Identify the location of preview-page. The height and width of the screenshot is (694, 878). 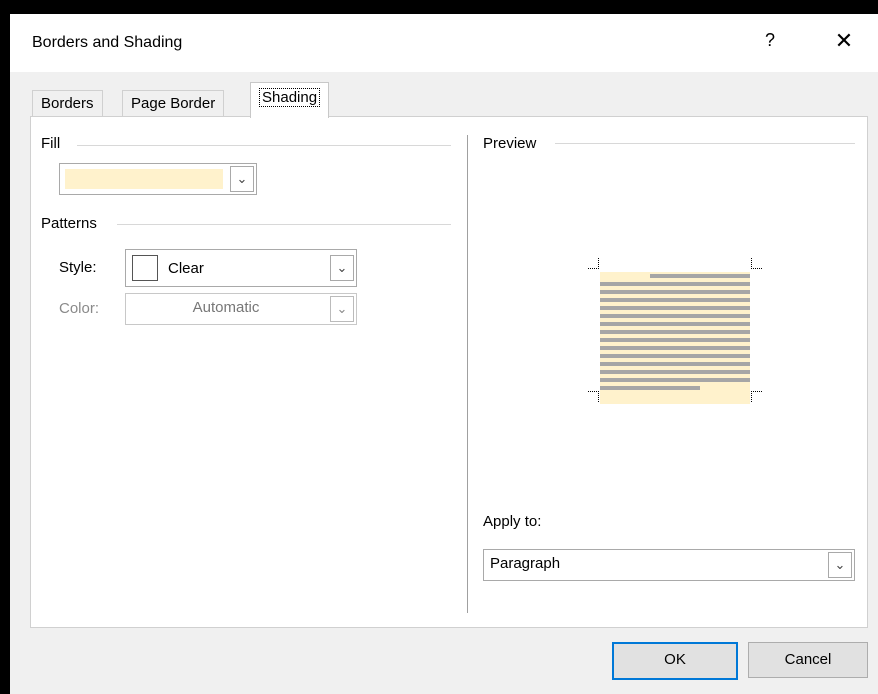
(675, 338).